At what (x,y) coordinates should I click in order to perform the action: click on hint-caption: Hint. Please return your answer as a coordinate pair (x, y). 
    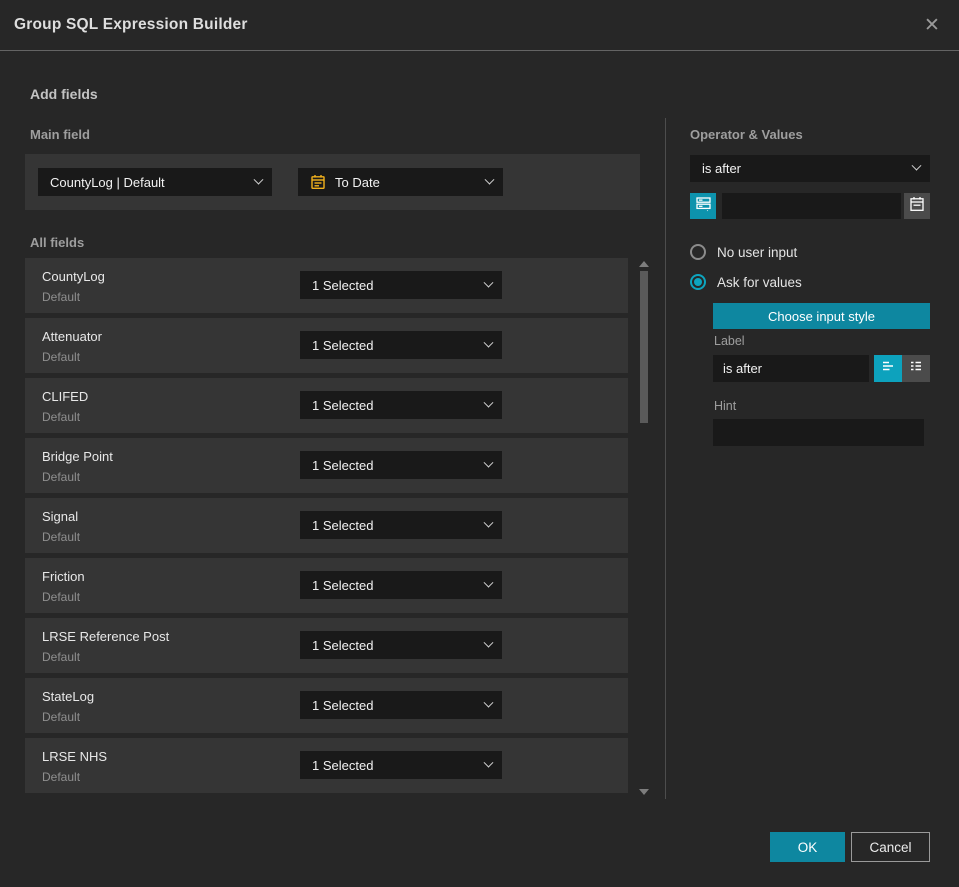
    Looking at the image, I should click on (725, 406).